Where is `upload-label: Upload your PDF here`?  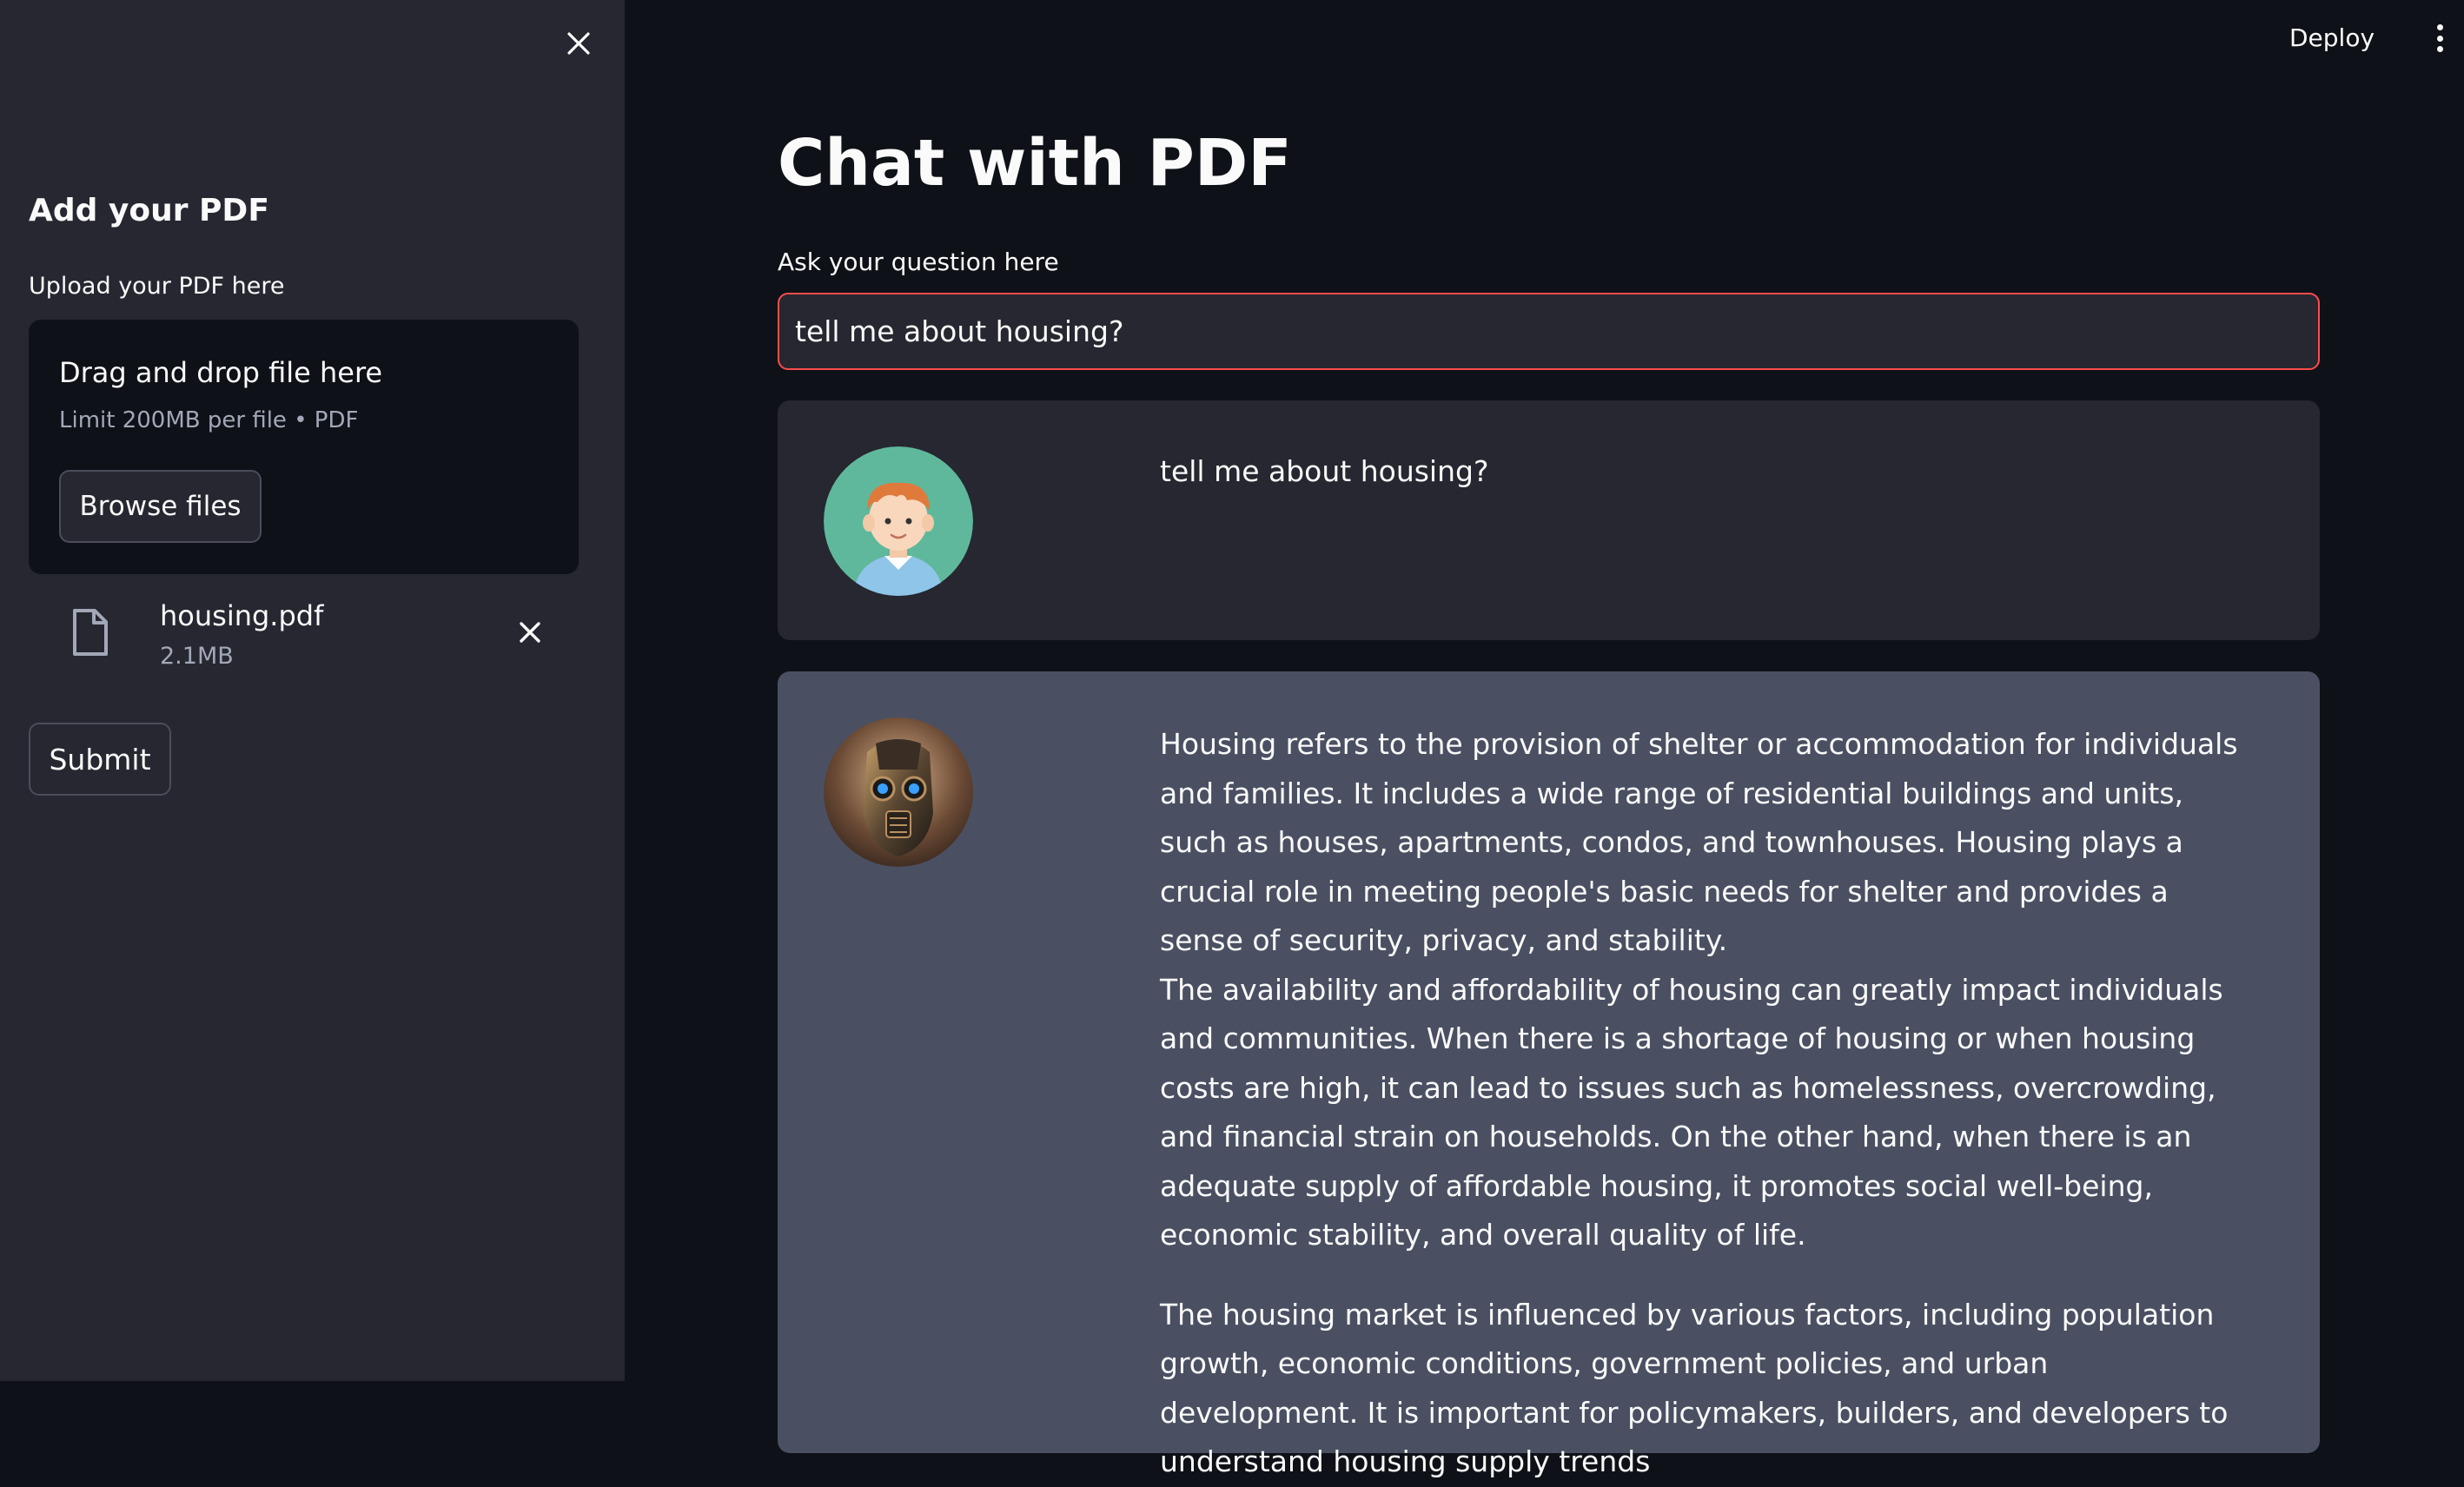 upload-label: Upload your PDF here is located at coordinates (157, 286).